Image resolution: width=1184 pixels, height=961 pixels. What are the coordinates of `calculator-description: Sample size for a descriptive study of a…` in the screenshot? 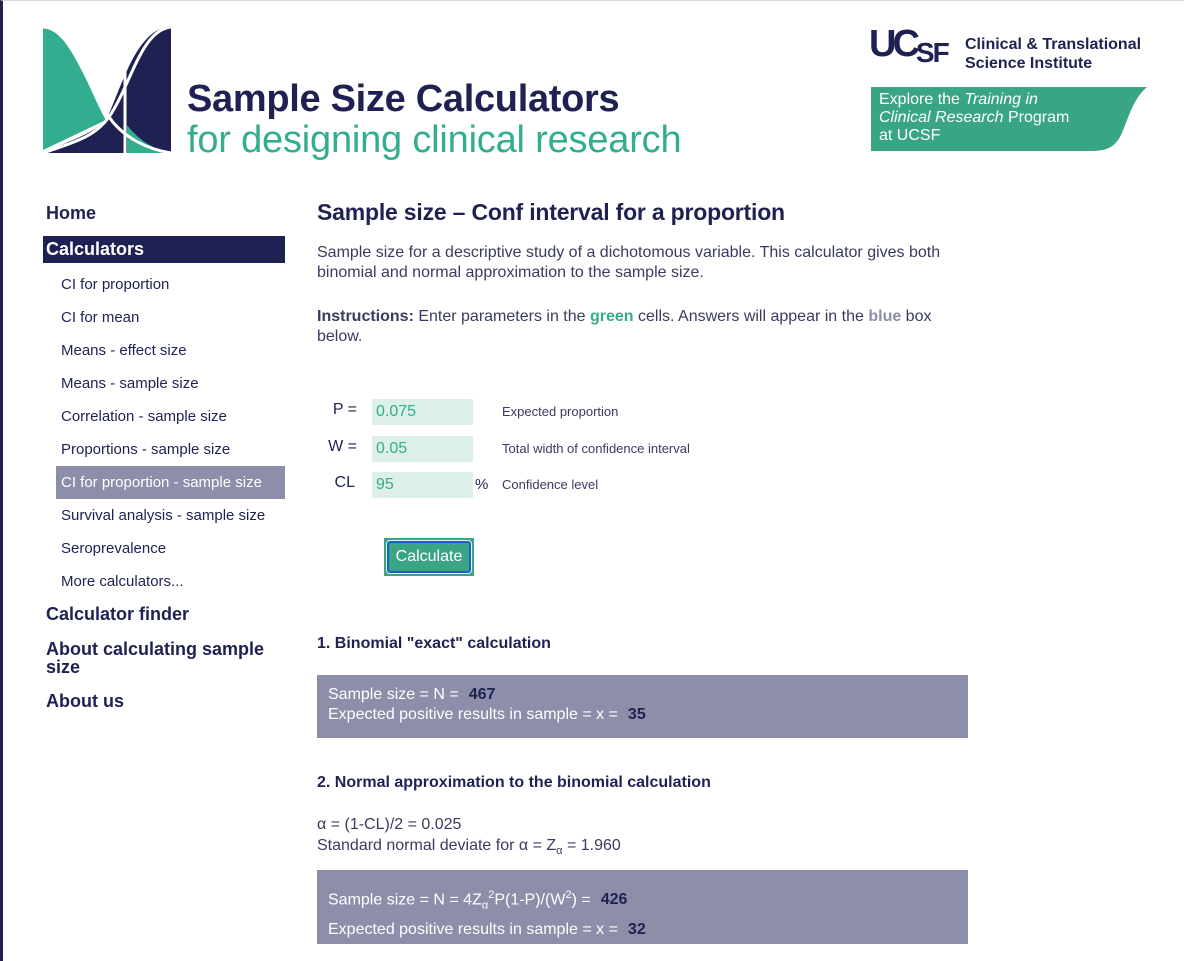 It's located at (629, 262).